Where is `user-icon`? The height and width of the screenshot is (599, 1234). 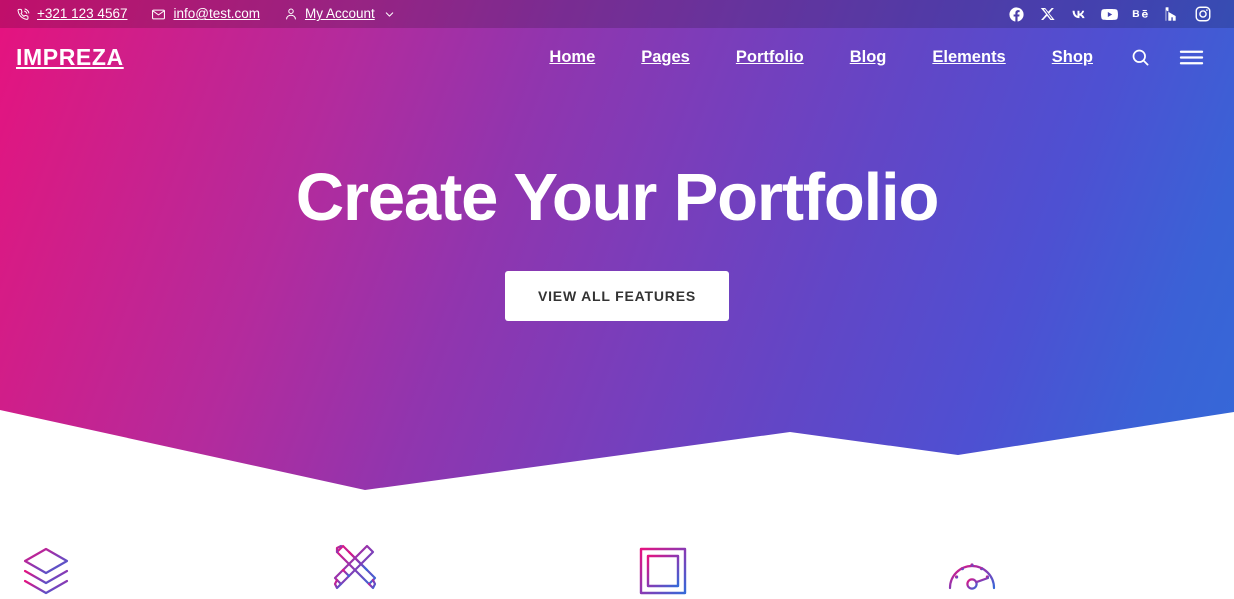
user-icon is located at coordinates (291, 14).